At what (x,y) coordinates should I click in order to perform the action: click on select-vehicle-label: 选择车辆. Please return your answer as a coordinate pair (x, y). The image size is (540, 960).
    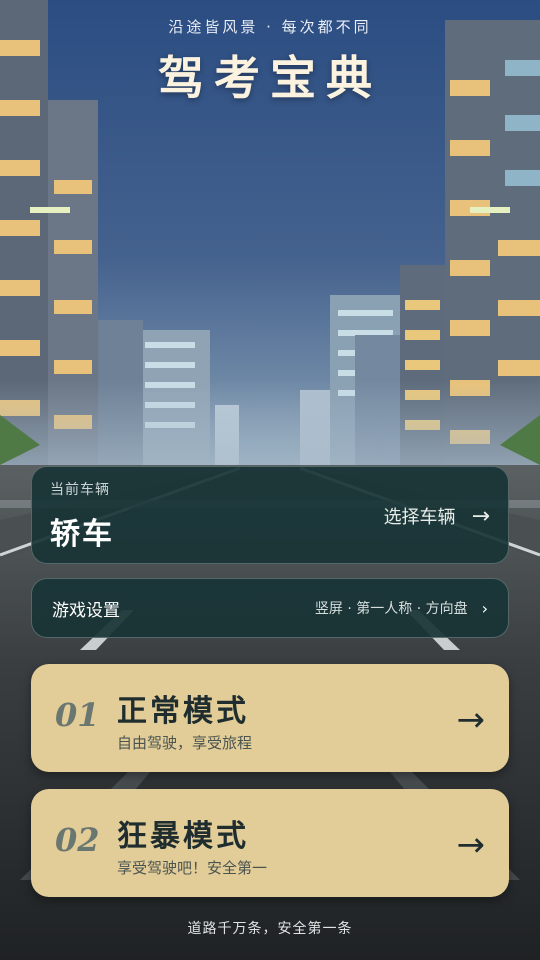
    Looking at the image, I should click on (419, 517).